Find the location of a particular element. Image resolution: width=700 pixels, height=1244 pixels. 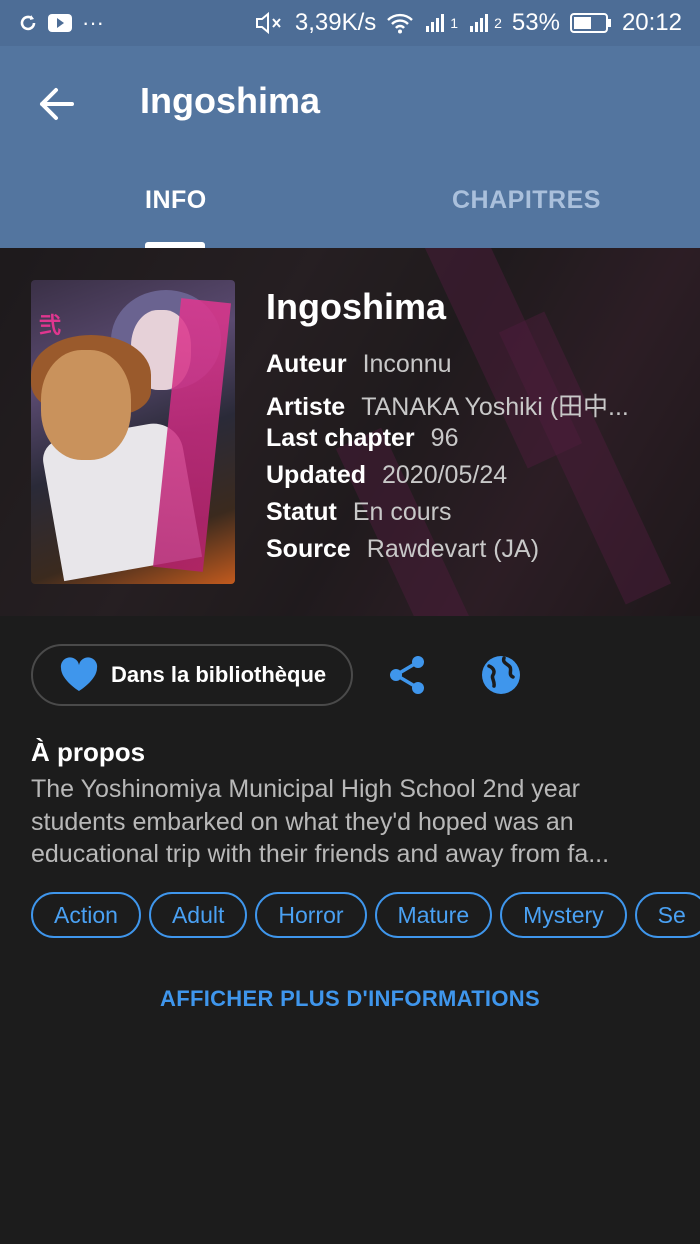

library-button: Dans la bibliothèque is located at coordinates (192, 675).